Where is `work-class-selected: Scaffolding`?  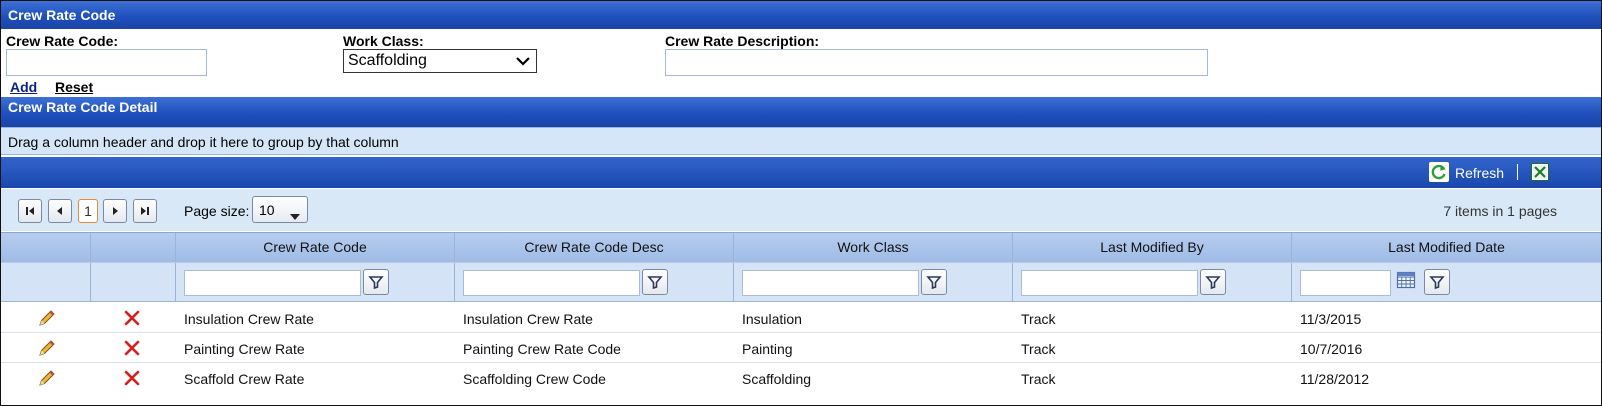 work-class-selected: Scaffolding is located at coordinates (387, 60).